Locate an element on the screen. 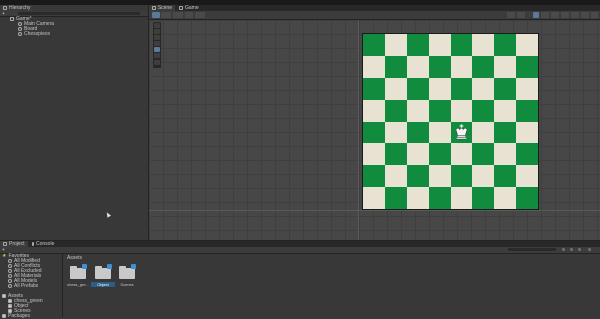 The height and width of the screenshot is (319, 600). filter-type-icon is located at coordinates (563, 249).